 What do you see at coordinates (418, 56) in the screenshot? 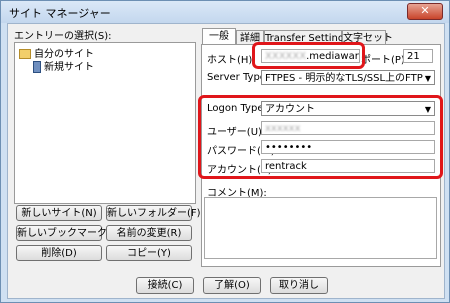
I see `port-input: 21` at bounding box center [418, 56].